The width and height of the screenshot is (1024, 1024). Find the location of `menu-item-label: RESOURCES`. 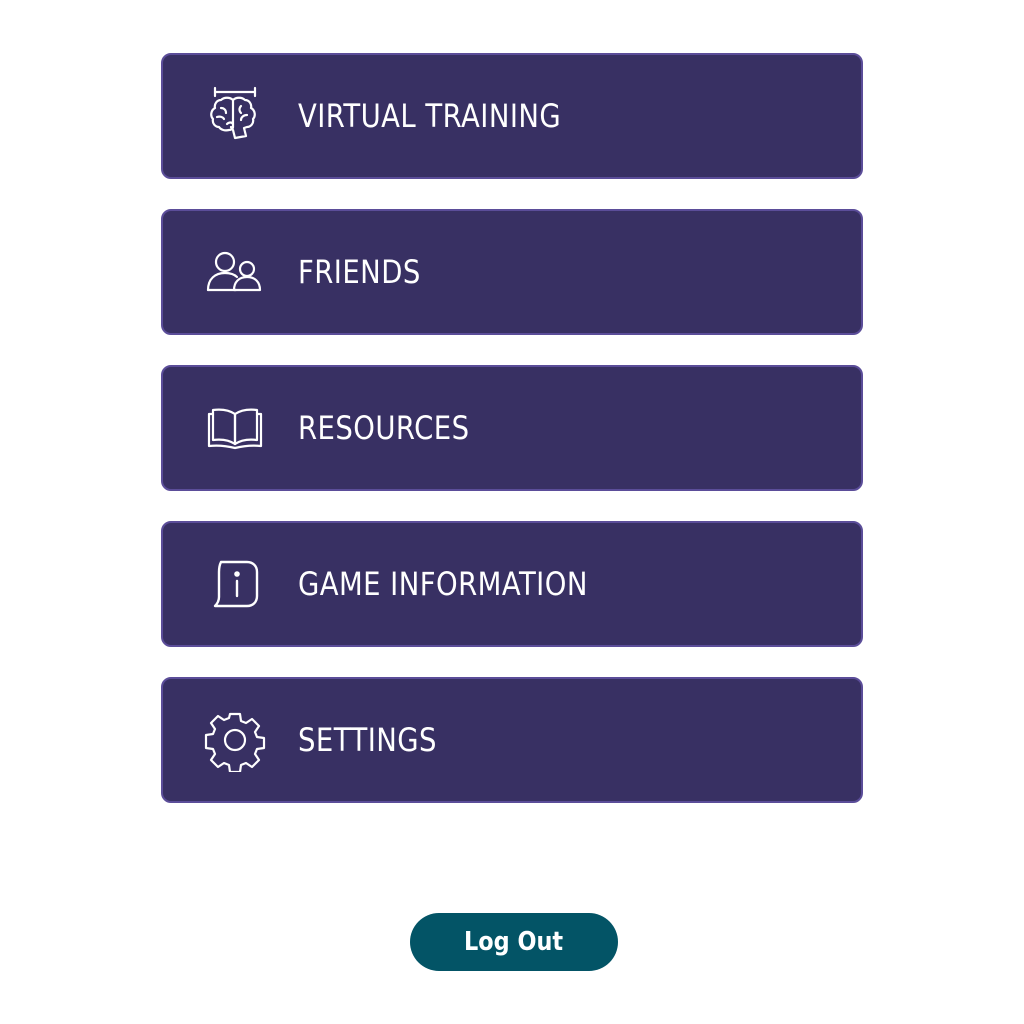

menu-item-label: RESOURCES is located at coordinates (384, 428).